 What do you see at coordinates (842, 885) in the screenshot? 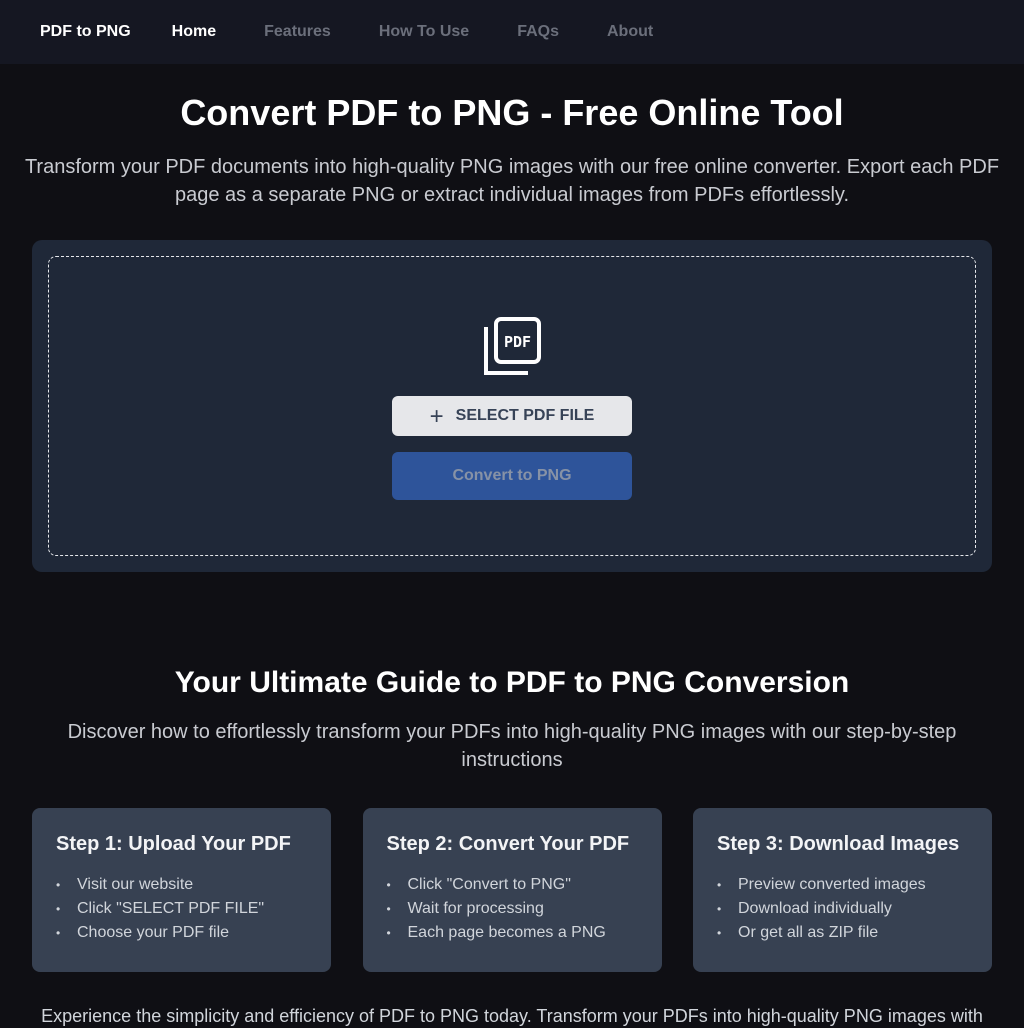
I see `list-item: Preview converted images` at bounding box center [842, 885].